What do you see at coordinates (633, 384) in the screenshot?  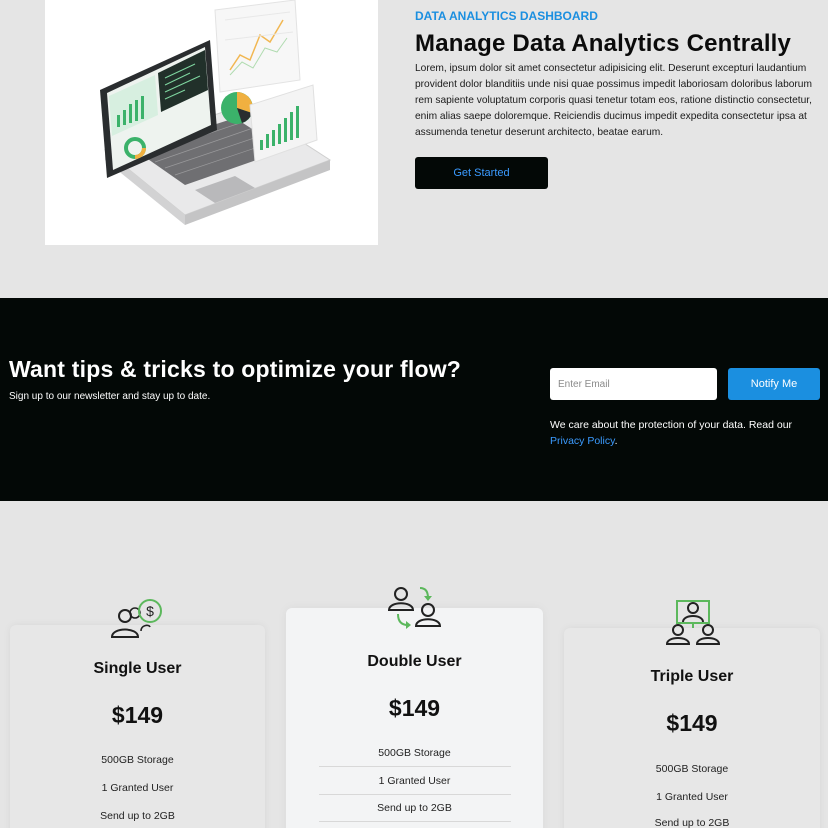 I see `email-input` at bounding box center [633, 384].